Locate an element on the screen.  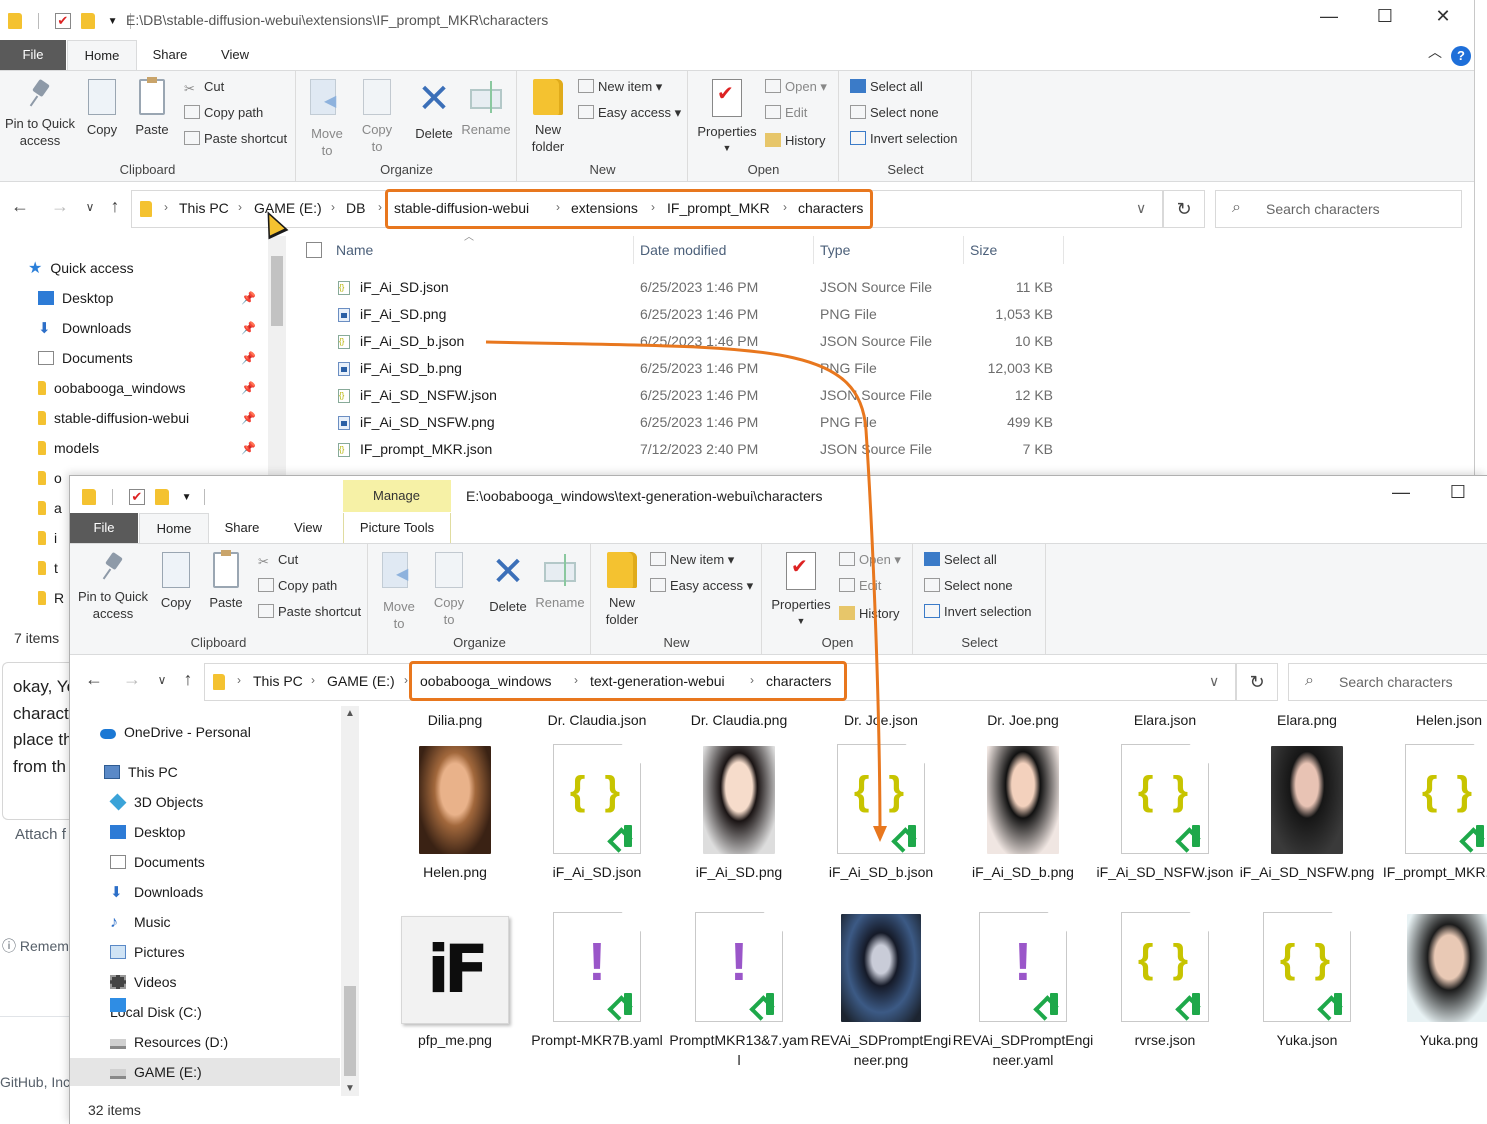
help-icon: ? is located at coordinates (1461, 56).